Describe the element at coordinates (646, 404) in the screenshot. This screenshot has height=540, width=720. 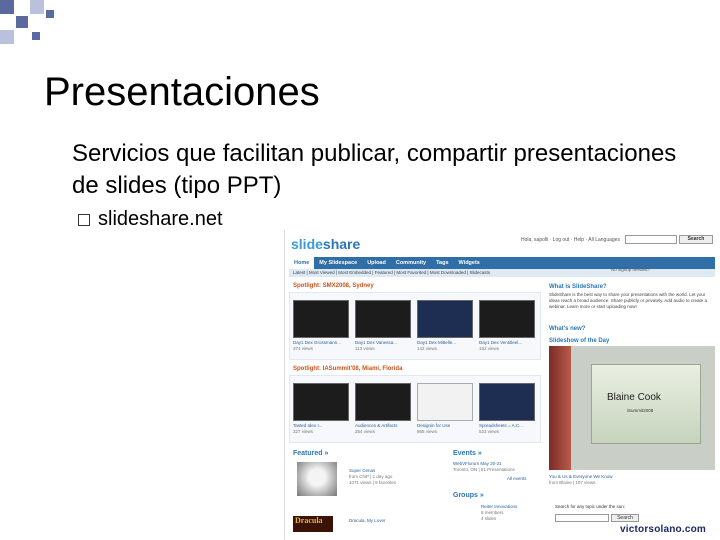
I see `sotd-card` at that location.